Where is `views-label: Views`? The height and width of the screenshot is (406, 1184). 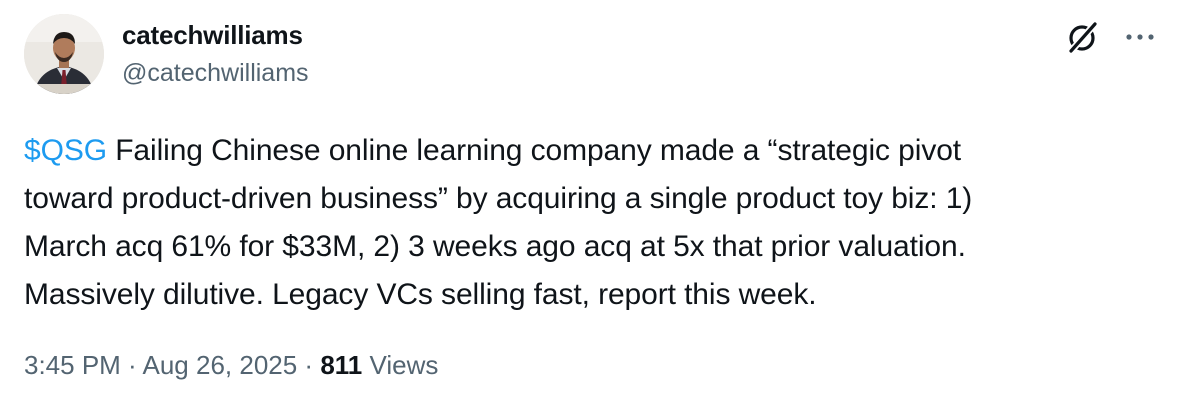 views-label: Views is located at coordinates (400, 365).